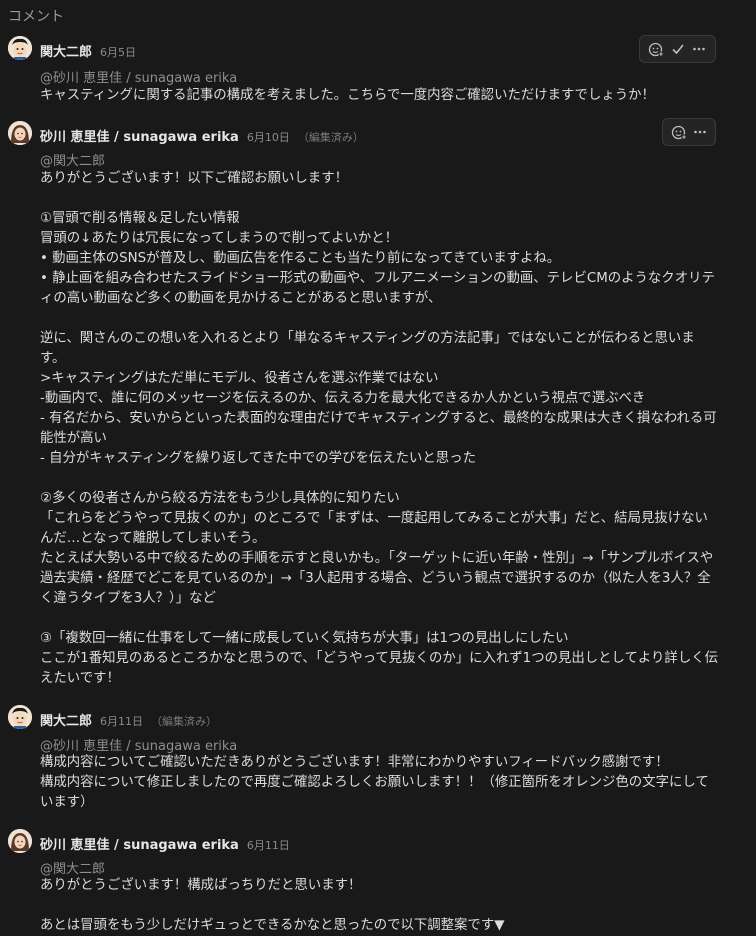  I want to click on comment-date: 6月5日, so click(118, 52).